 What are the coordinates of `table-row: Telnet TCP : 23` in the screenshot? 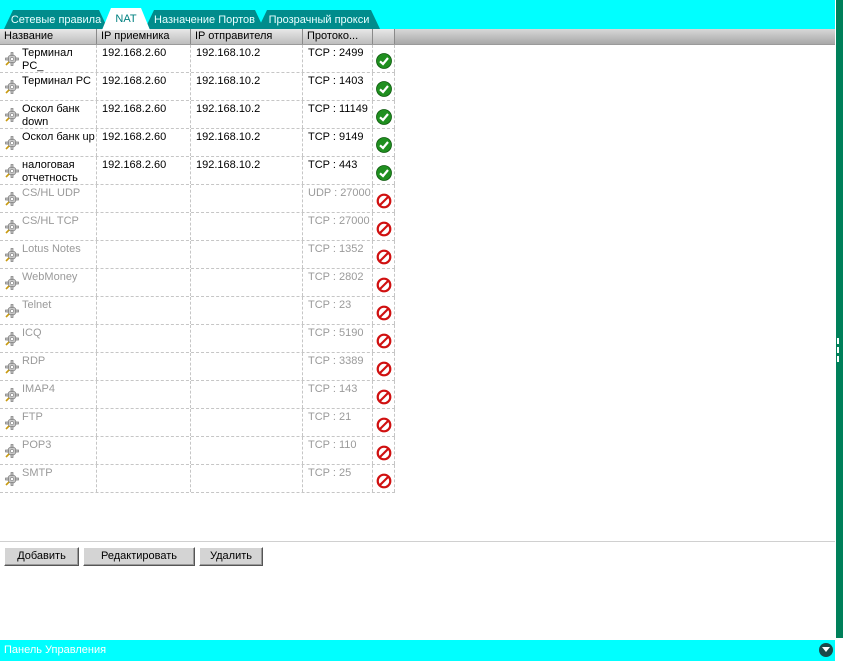 It's located at (197, 311).